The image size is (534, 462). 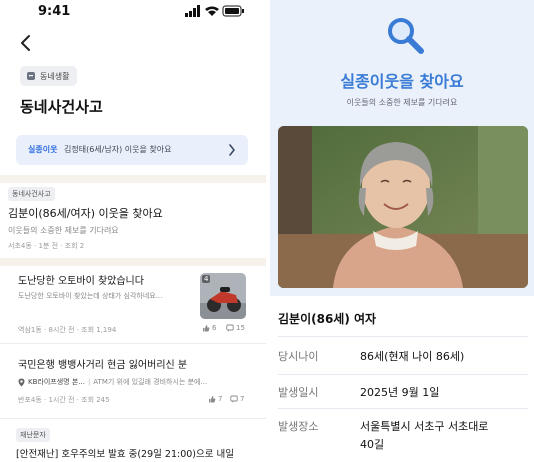 I want to click on card-tag: 재난문자, so click(x=33, y=435).